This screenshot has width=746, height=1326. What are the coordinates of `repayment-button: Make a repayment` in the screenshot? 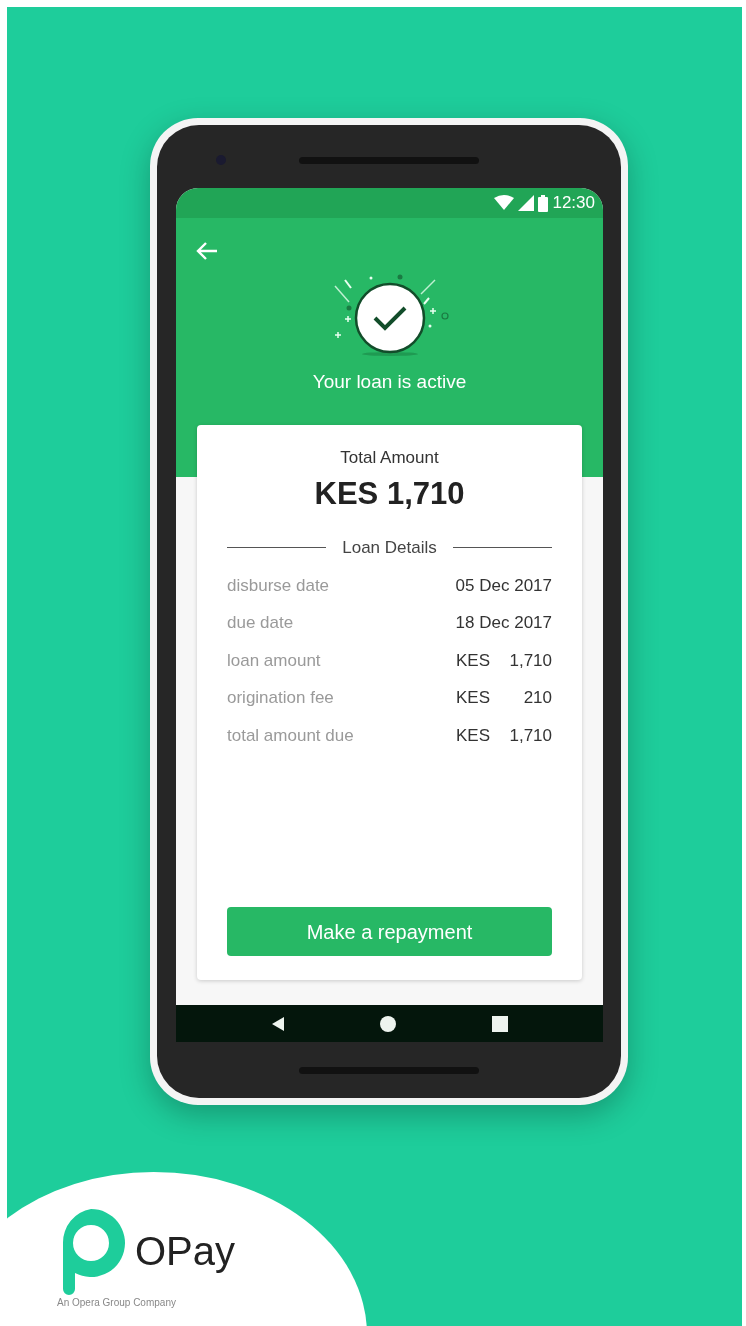 It's located at (389, 931).